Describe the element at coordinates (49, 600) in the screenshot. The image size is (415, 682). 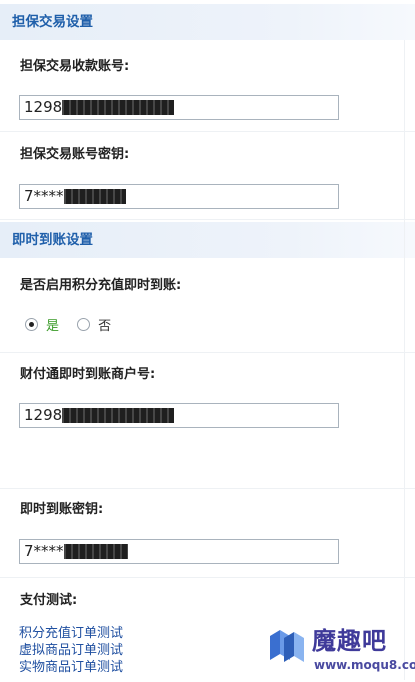
I see `payment-test-label: 支付测试:` at that location.